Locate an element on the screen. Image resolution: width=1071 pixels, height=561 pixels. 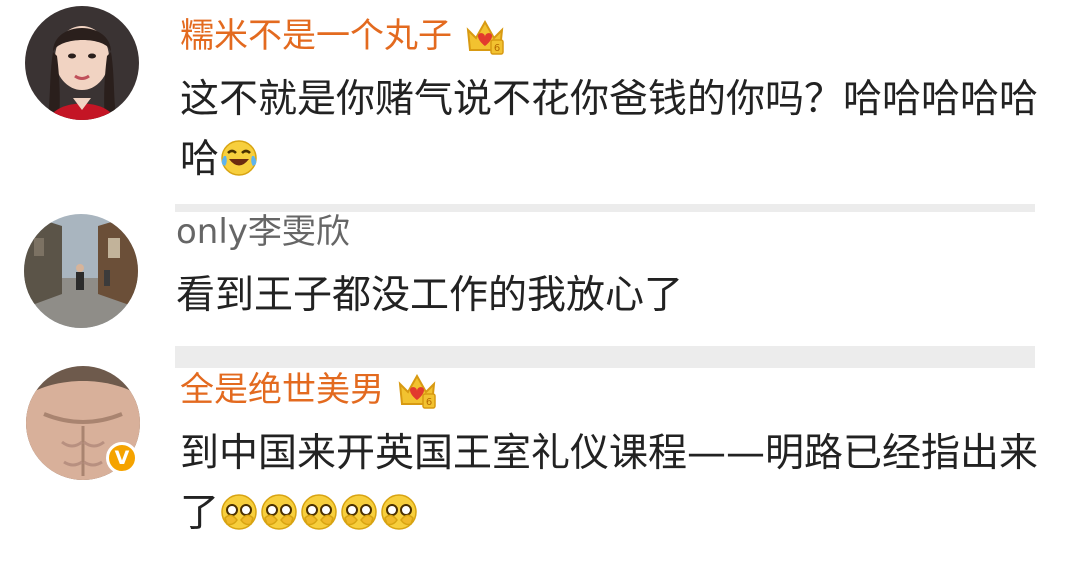
comment-text: 看到王子都没工作的我放心了 is located at coordinates (606, 296).